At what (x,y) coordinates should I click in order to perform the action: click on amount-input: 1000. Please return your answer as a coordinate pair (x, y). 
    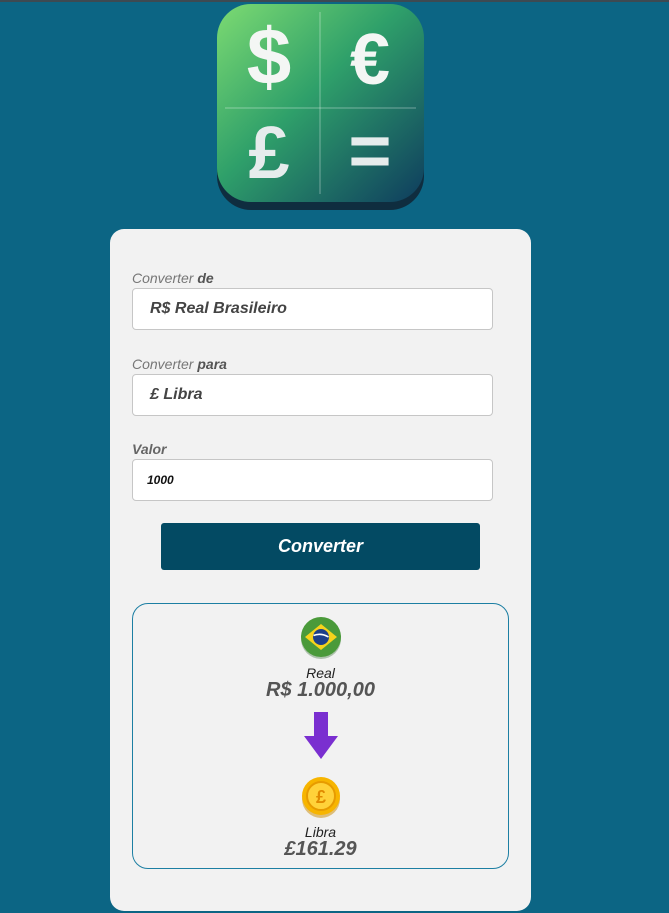
    Looking at the image, I should click on (312, 480).